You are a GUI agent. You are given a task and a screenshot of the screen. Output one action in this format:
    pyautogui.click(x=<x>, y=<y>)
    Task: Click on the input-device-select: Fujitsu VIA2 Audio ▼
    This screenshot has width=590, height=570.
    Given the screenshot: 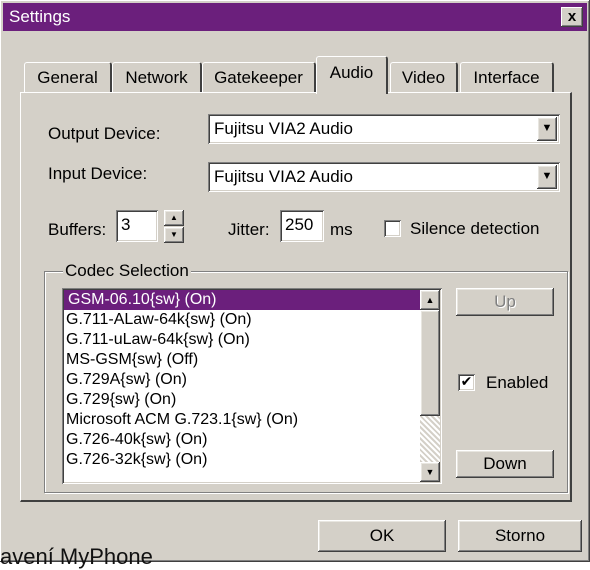 What is the action you would take?
    pyautogui.click(x=384, y=177)
    